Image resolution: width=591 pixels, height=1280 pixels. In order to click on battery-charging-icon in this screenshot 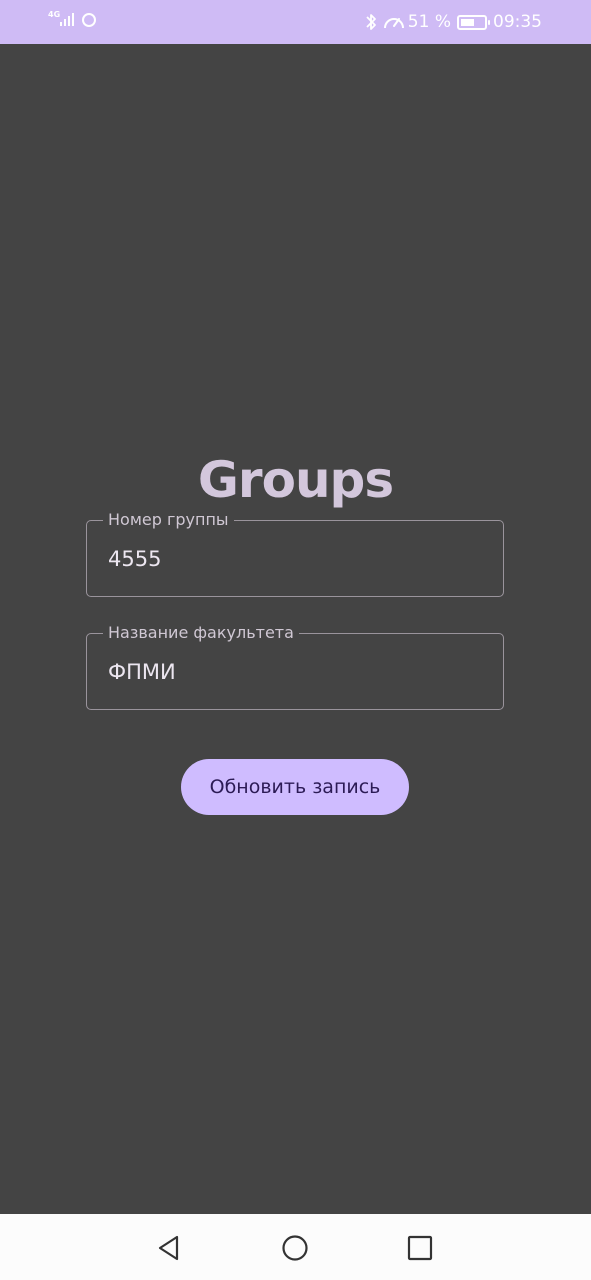, I will do `click(473, 22)`.